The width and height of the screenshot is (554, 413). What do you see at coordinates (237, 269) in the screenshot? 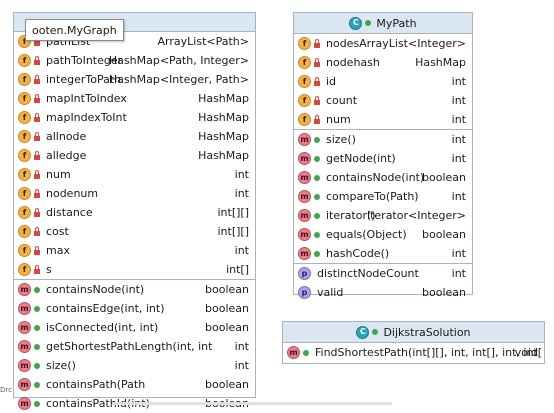
I see `member-type: int[]` at bounding box center [237, 269].